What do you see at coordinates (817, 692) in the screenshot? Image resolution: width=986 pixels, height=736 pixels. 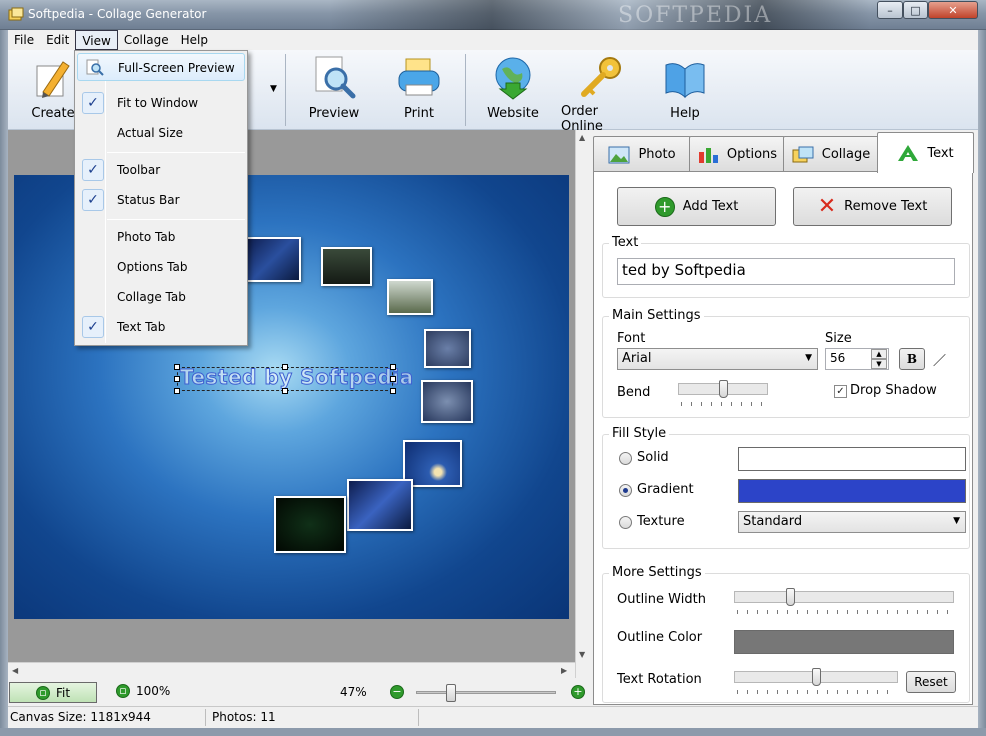 I see `text-rotation-ticks` at bounding box center [817, 692].